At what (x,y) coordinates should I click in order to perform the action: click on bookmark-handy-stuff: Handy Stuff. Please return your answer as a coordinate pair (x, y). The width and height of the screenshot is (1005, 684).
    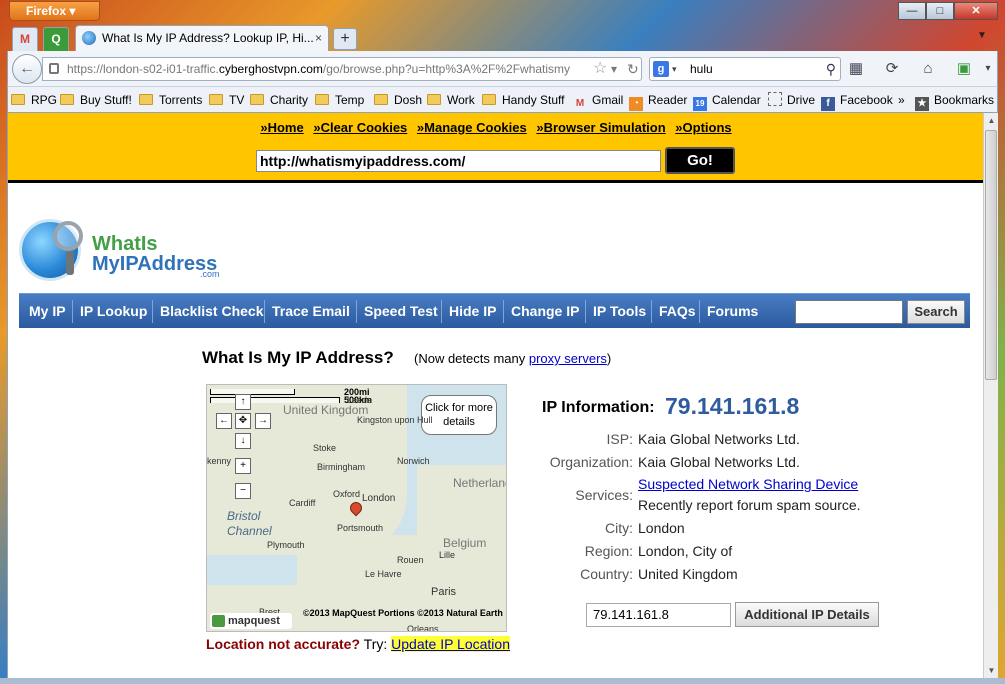
    Looking at the image, I should click on (523, 101).